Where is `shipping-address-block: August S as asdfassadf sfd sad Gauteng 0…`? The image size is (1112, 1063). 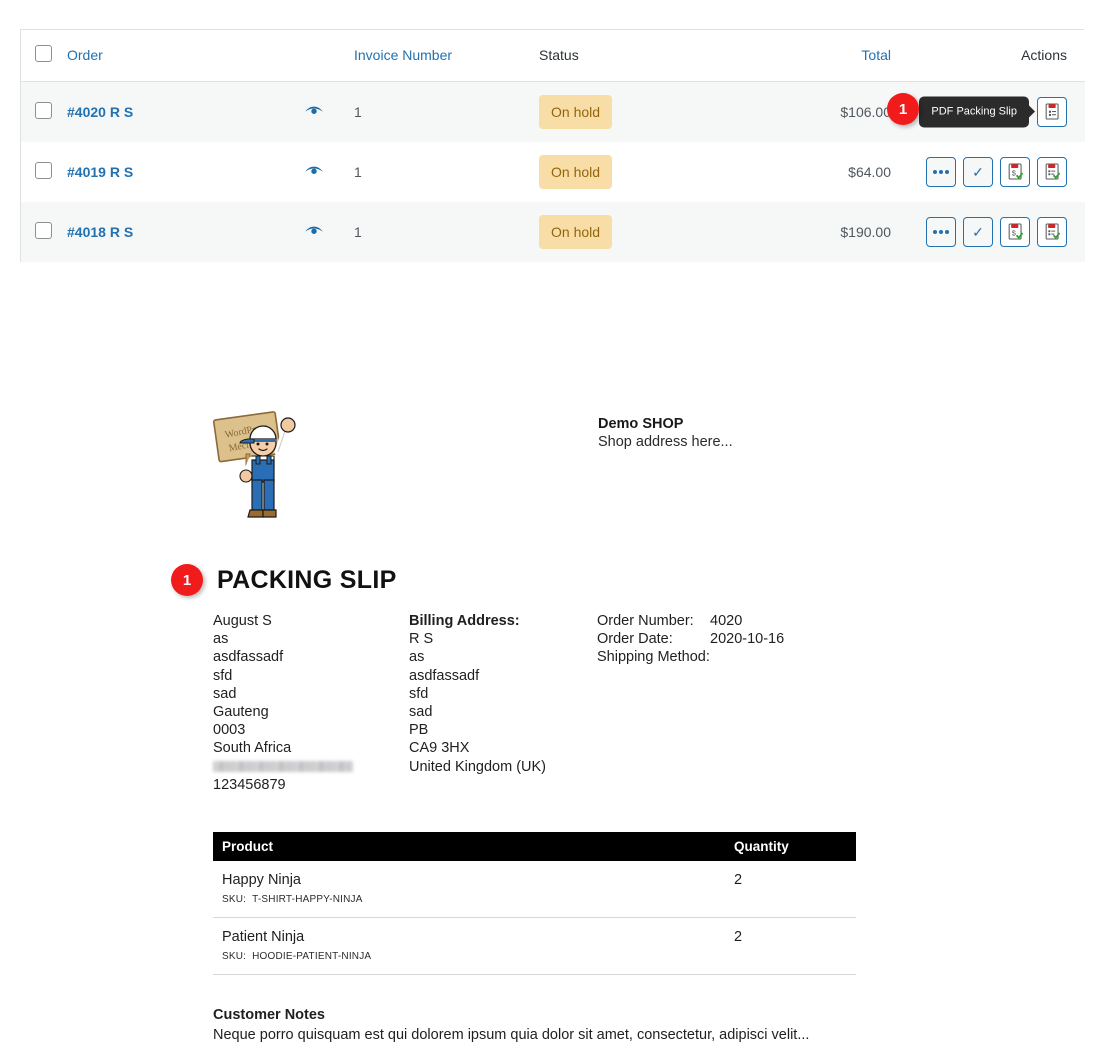
shipping-address-block: August S as asdfassadf sfd sad Gauteng 0… is located at coordinates (311, 703).